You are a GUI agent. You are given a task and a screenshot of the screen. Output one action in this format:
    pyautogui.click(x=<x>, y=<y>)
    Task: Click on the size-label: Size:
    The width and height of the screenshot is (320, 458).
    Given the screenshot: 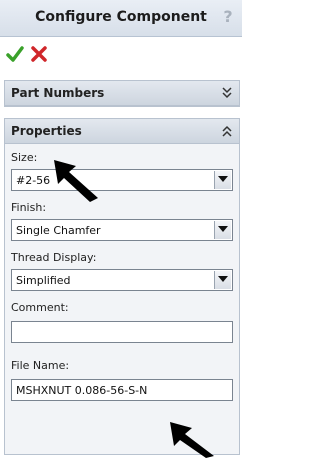 What is the action you would take?
    pyautogui.click(x=24, y=157)
    